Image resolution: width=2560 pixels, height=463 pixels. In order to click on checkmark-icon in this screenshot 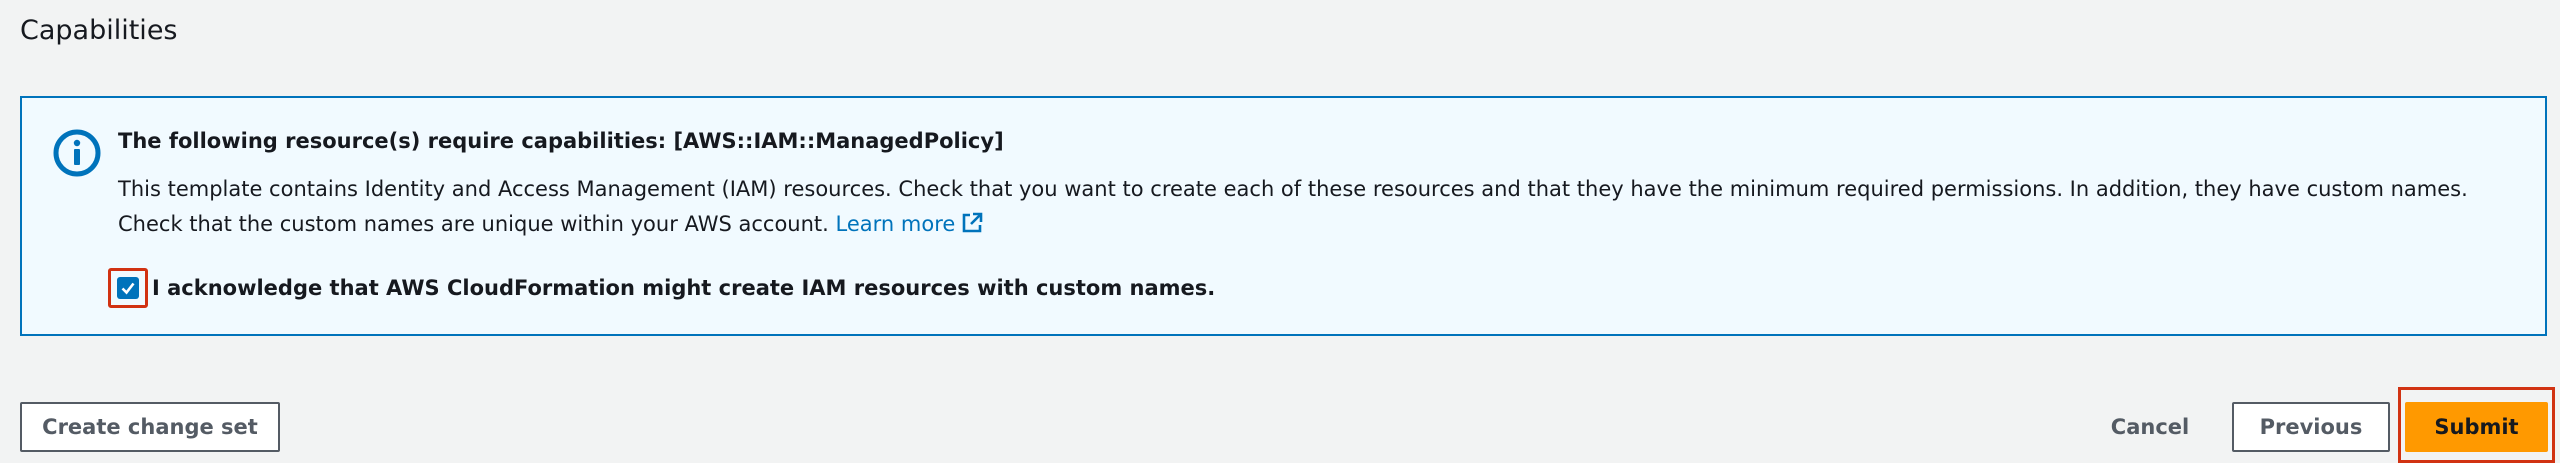, I will do `click(128, 288)`.